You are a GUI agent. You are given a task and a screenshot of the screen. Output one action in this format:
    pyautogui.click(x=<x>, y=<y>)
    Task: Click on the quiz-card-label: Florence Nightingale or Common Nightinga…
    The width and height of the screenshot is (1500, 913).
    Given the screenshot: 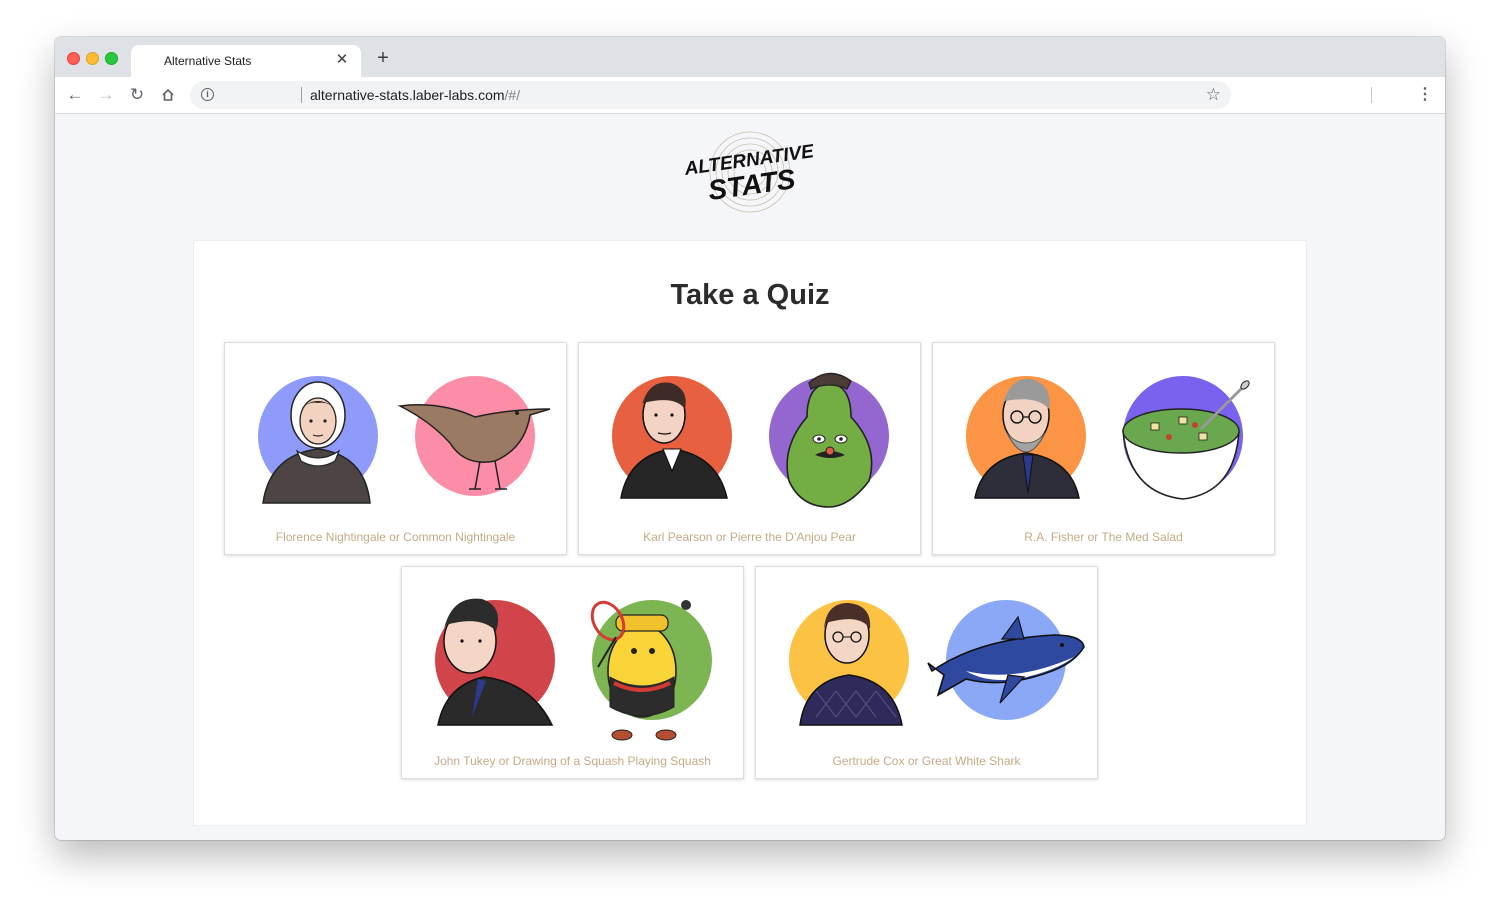 What is the action you would take?
    pyautogui.click(x=395, y=537)
    